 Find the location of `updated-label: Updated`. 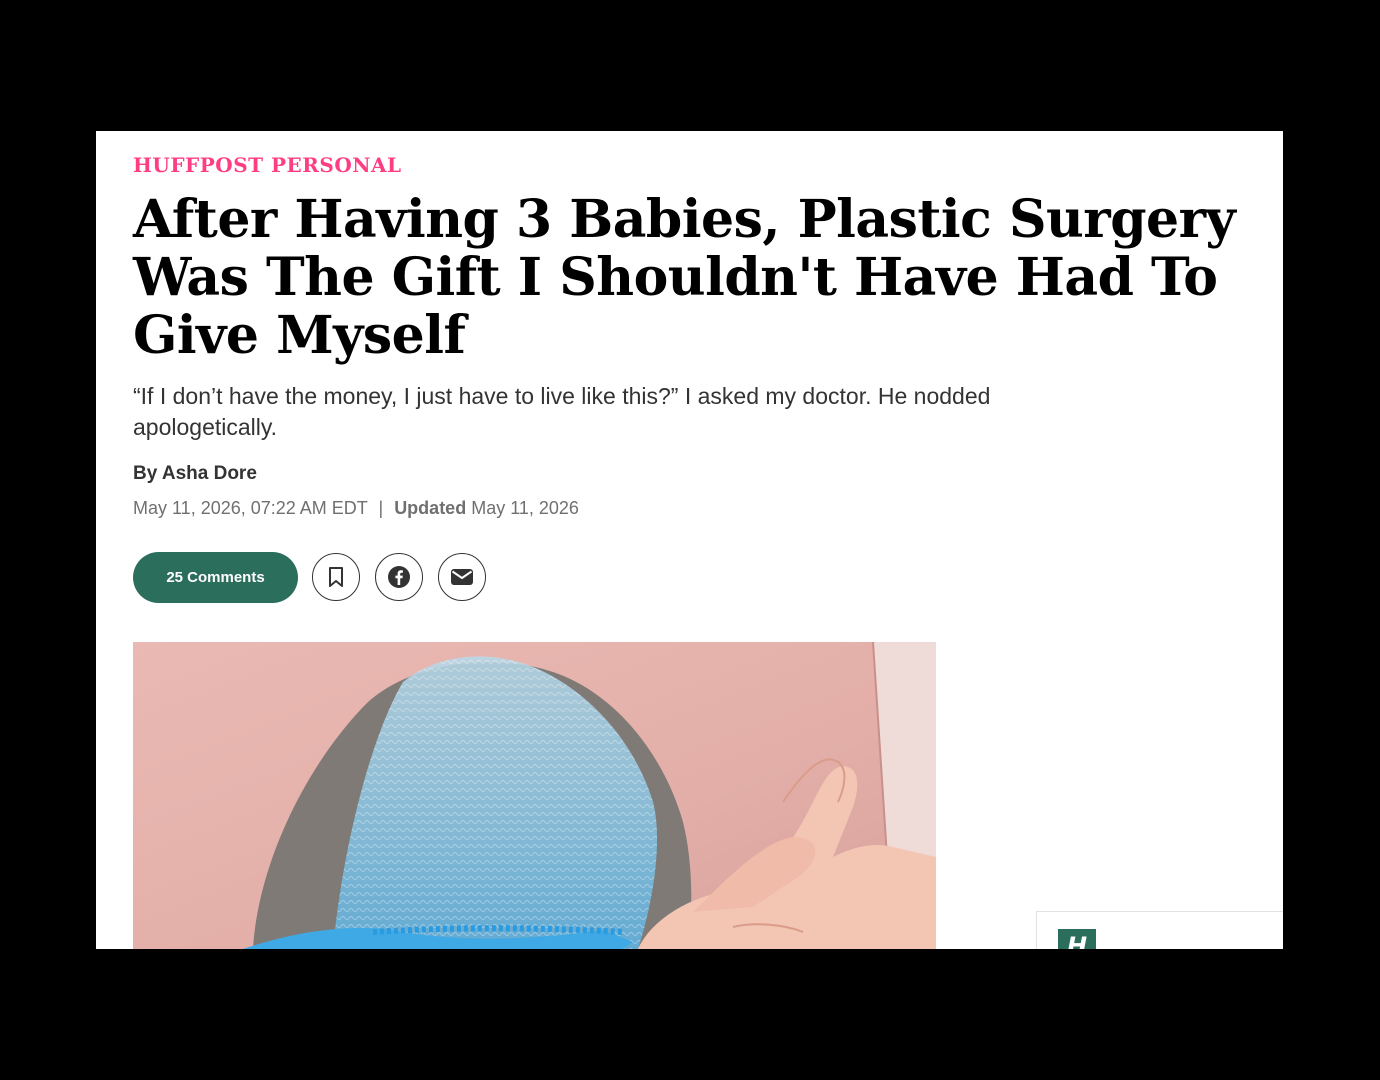

updated-label: Updated is located at coordinates (430, 508).